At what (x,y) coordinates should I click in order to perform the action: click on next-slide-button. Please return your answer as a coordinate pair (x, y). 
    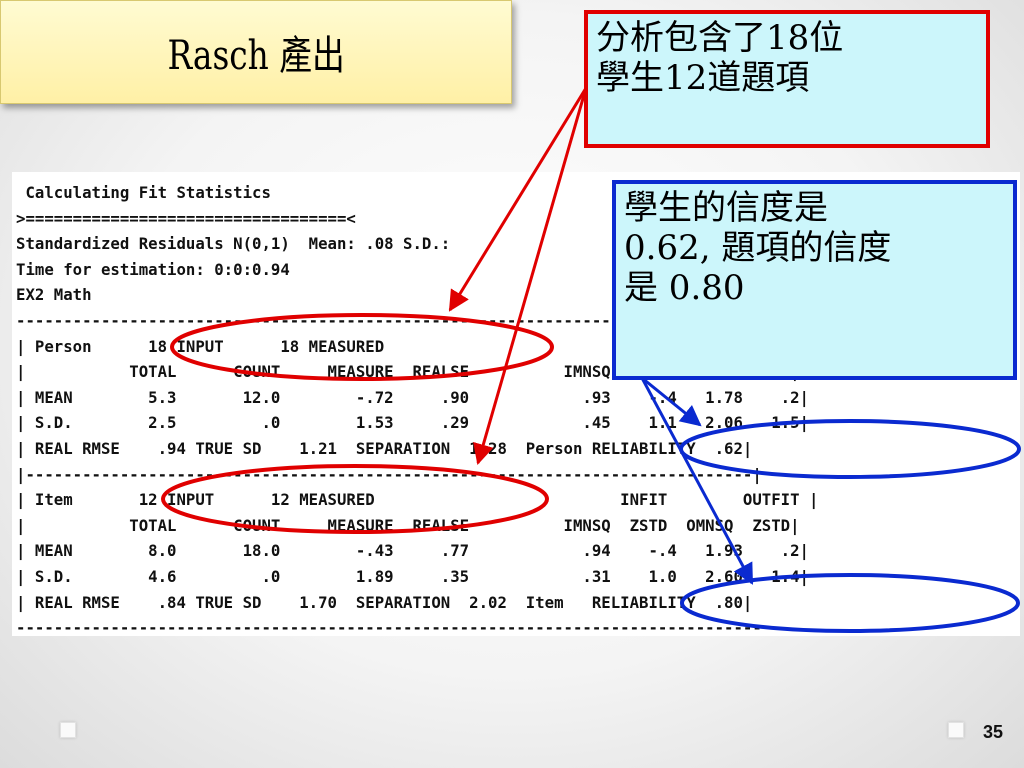
    Looking at the image, I should click on (956, 730).